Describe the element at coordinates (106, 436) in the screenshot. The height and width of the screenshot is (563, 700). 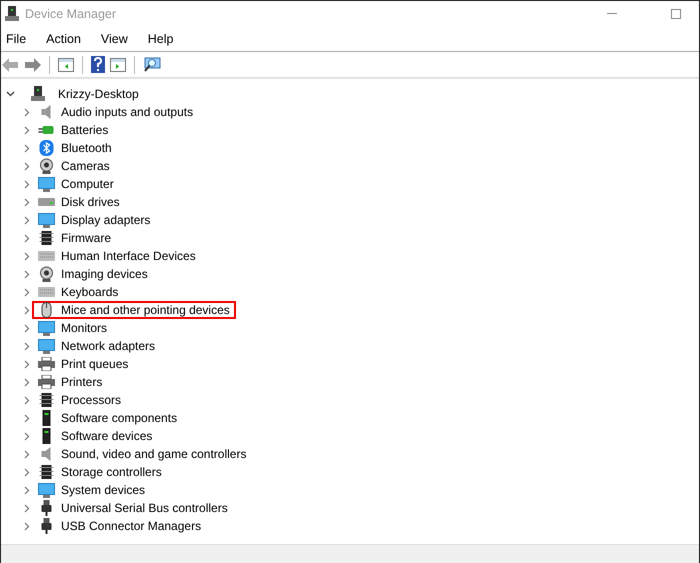
I see `tree-item: Software devices` at that location.